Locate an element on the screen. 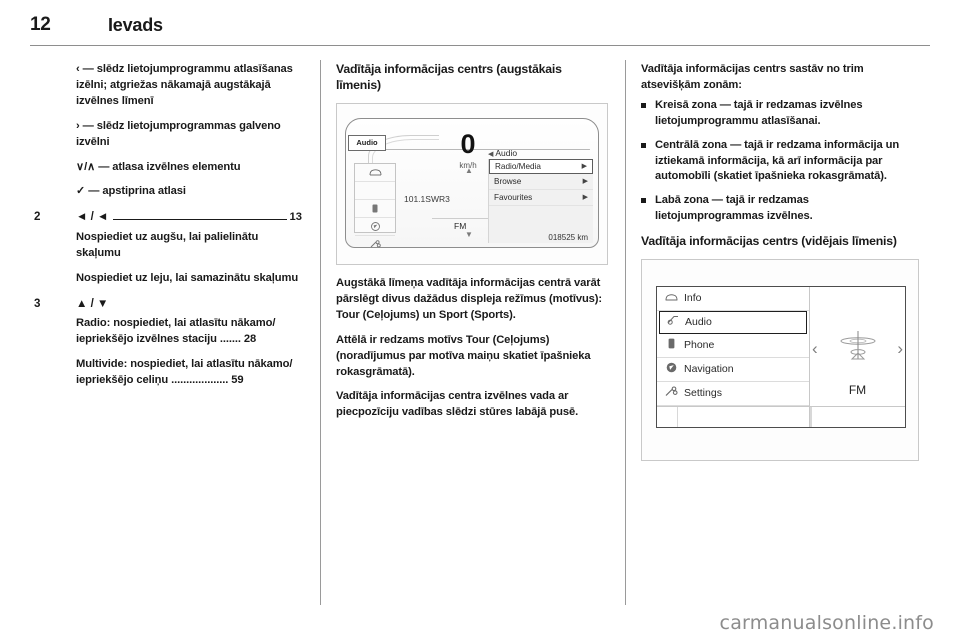 The image size is (960, 642). menu-item-settings: Settings is located at coordinates (733, 394).